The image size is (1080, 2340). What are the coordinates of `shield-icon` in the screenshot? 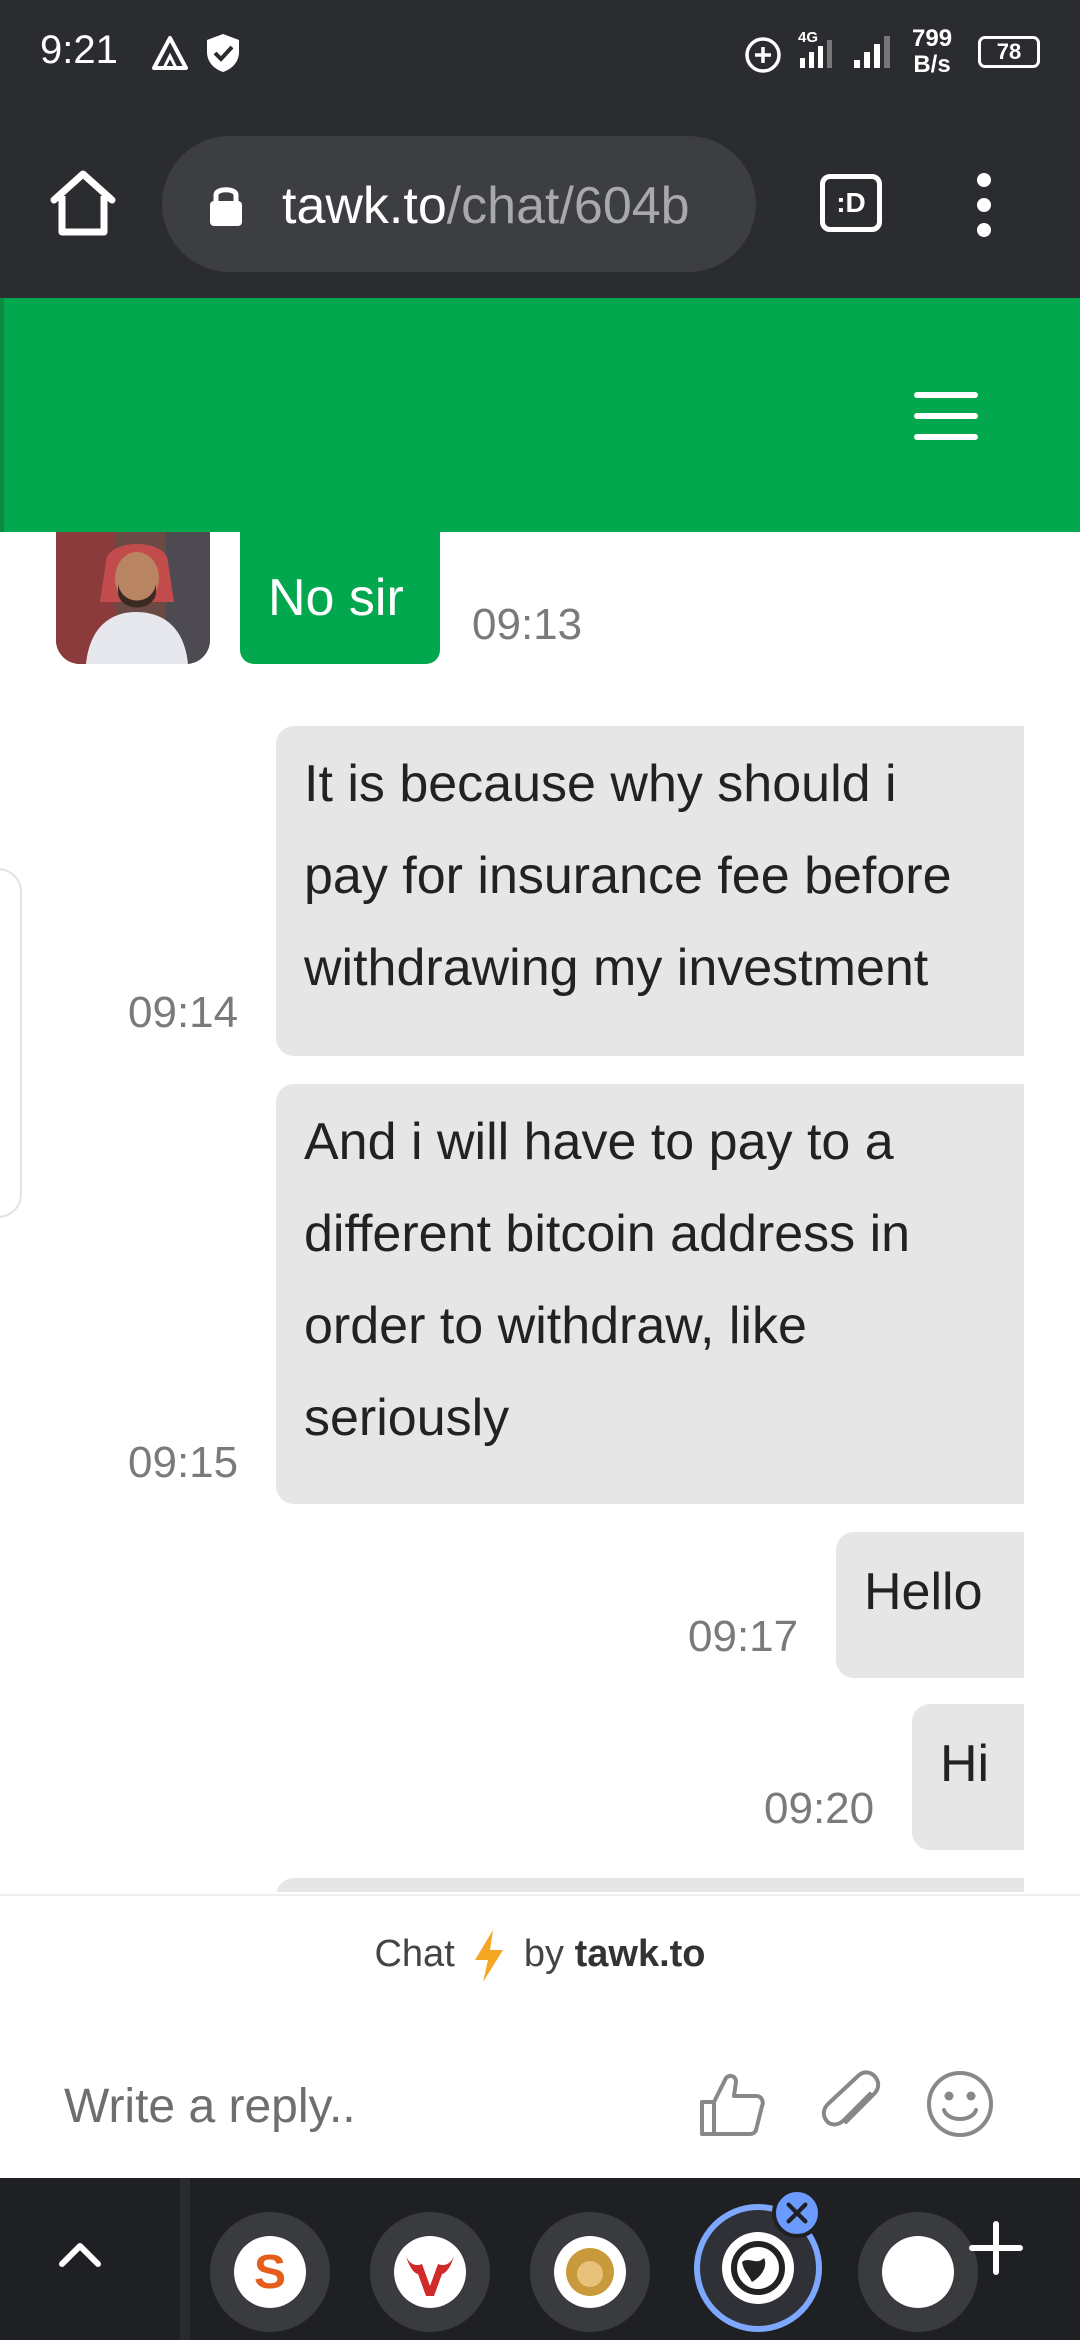 It's located at (223, 53).